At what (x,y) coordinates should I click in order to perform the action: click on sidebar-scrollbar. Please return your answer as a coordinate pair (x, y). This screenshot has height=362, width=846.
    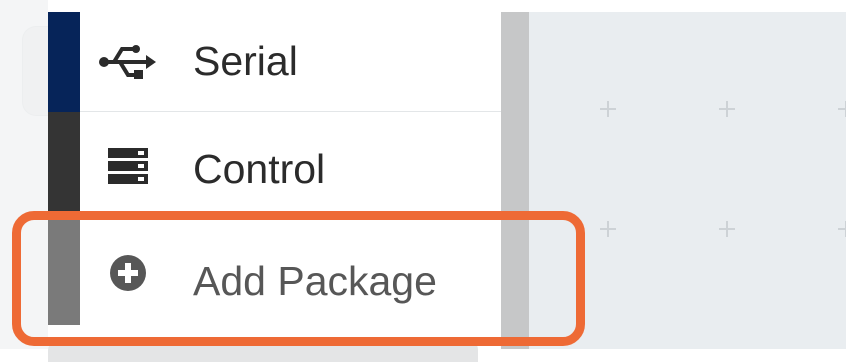
    Looking at the image, I should click on (515, 180).